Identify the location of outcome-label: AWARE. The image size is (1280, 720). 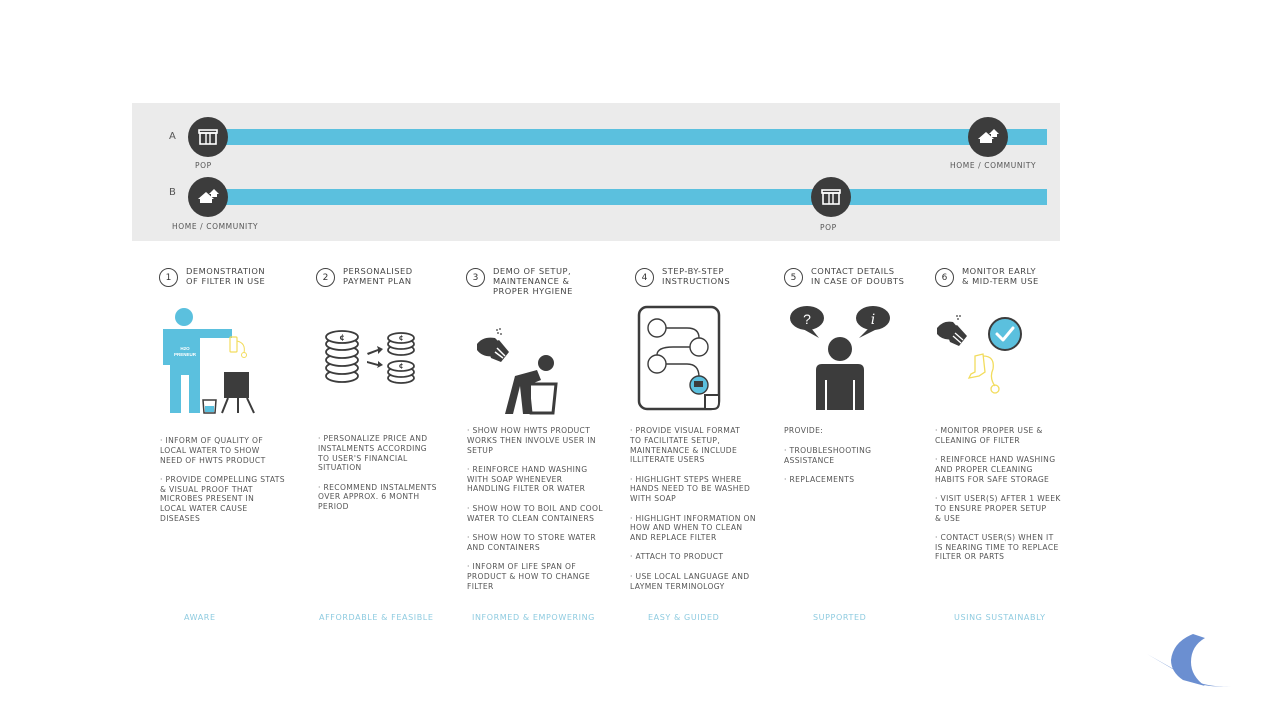
(200, 617).